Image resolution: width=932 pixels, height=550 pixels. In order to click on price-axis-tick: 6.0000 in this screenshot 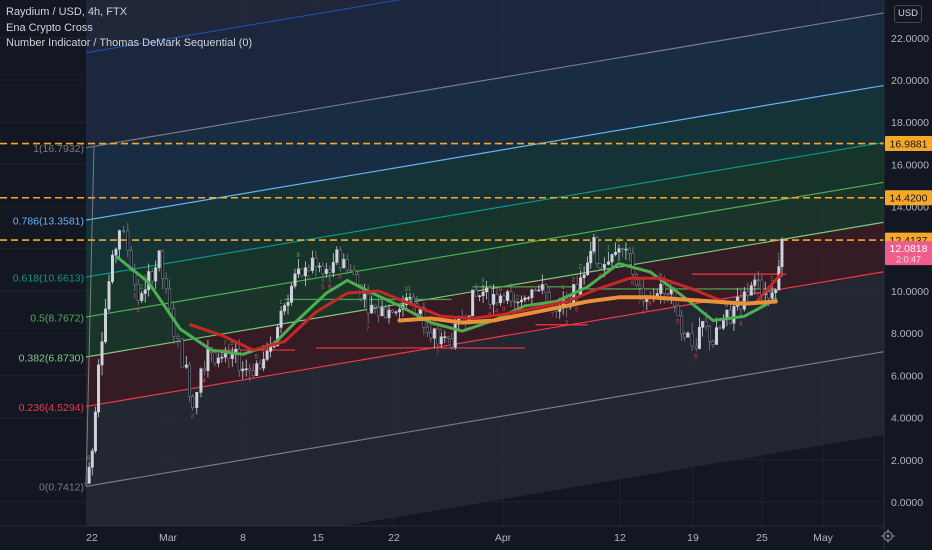, I will do `click(907, 376)`.